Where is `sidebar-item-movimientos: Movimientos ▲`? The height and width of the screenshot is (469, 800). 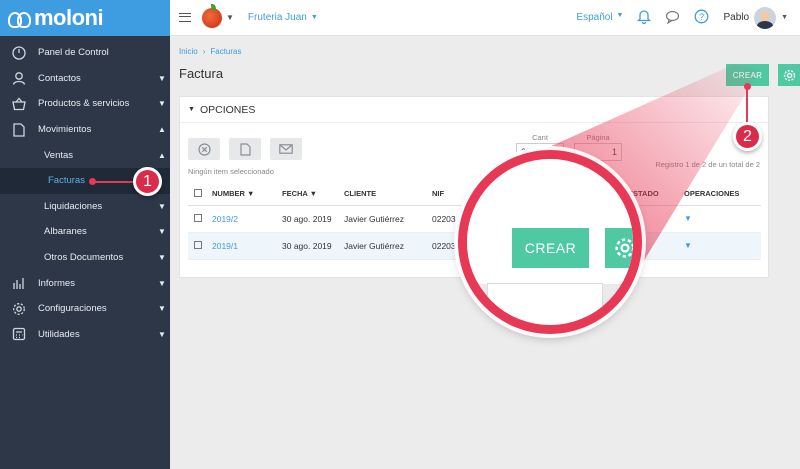 sidebar-item-movimientos: Movimientos ▲ is located at coordinates (85, 130).